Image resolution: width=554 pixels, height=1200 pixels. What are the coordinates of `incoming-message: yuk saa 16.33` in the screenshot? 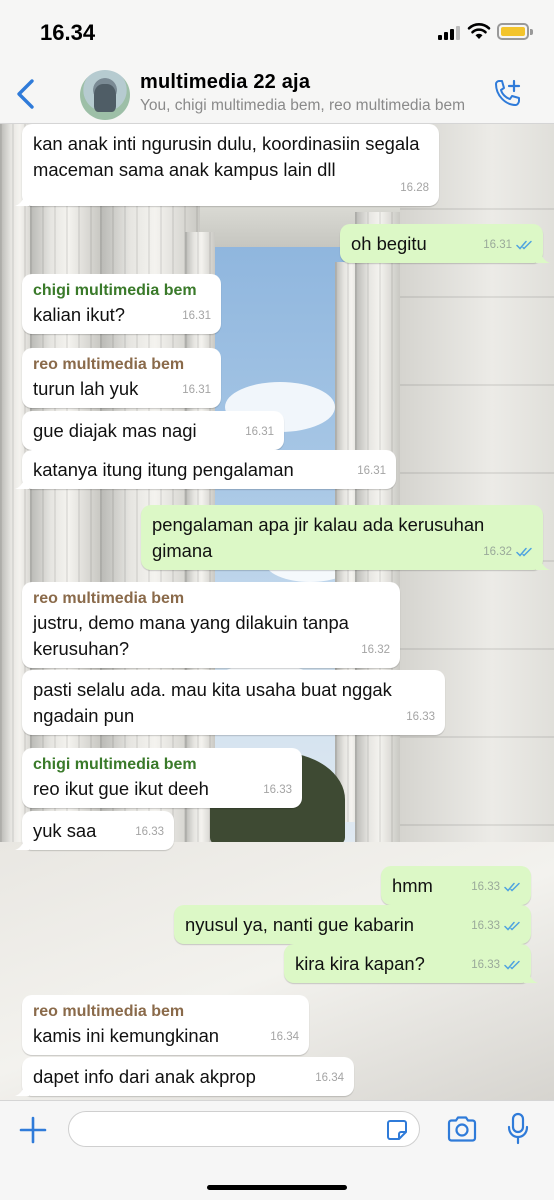 It's located at (94, 830).